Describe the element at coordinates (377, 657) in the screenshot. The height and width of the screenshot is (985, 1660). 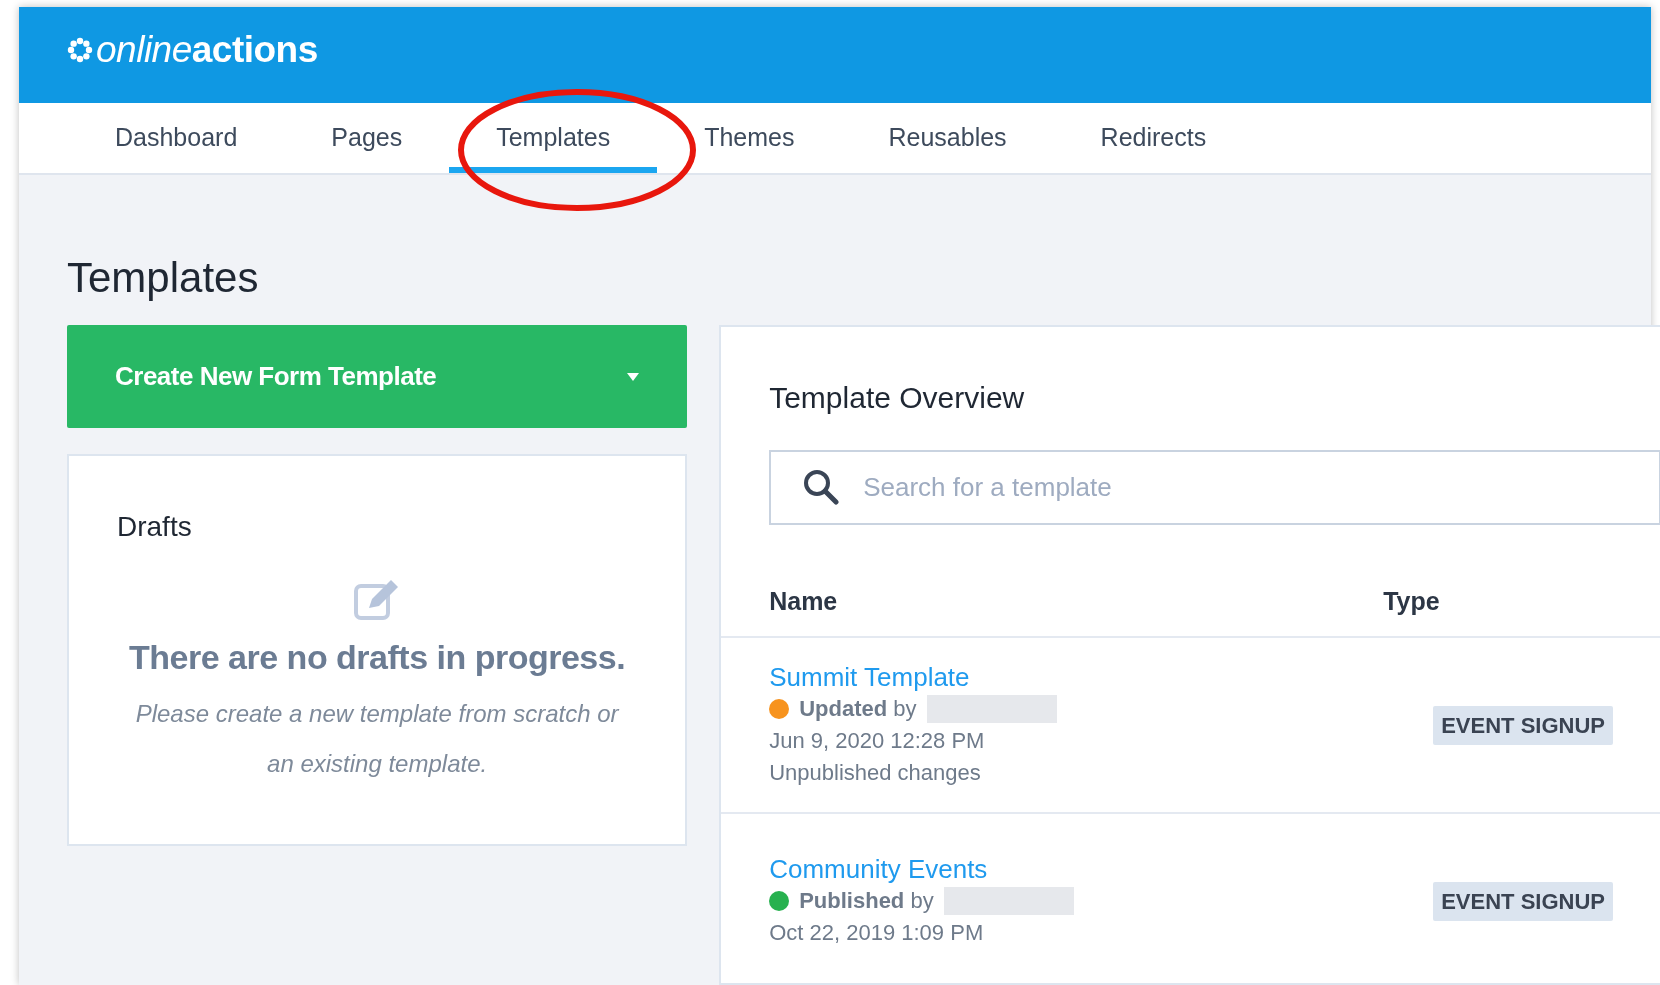
I see `empty-title: There are no drafts in progress.` at that location.